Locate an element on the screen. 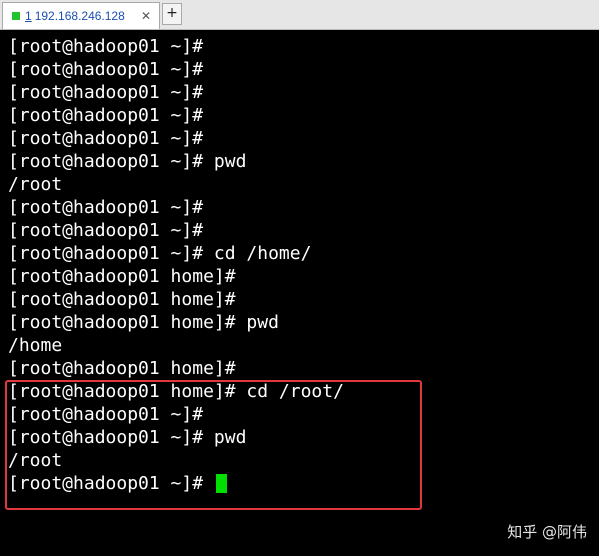  connection-status-icon is located at coordinates (16, 16).